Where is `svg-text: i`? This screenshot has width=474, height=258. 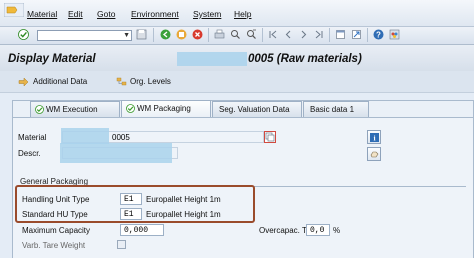 svg-text: i is located at coordinates (374, 138).